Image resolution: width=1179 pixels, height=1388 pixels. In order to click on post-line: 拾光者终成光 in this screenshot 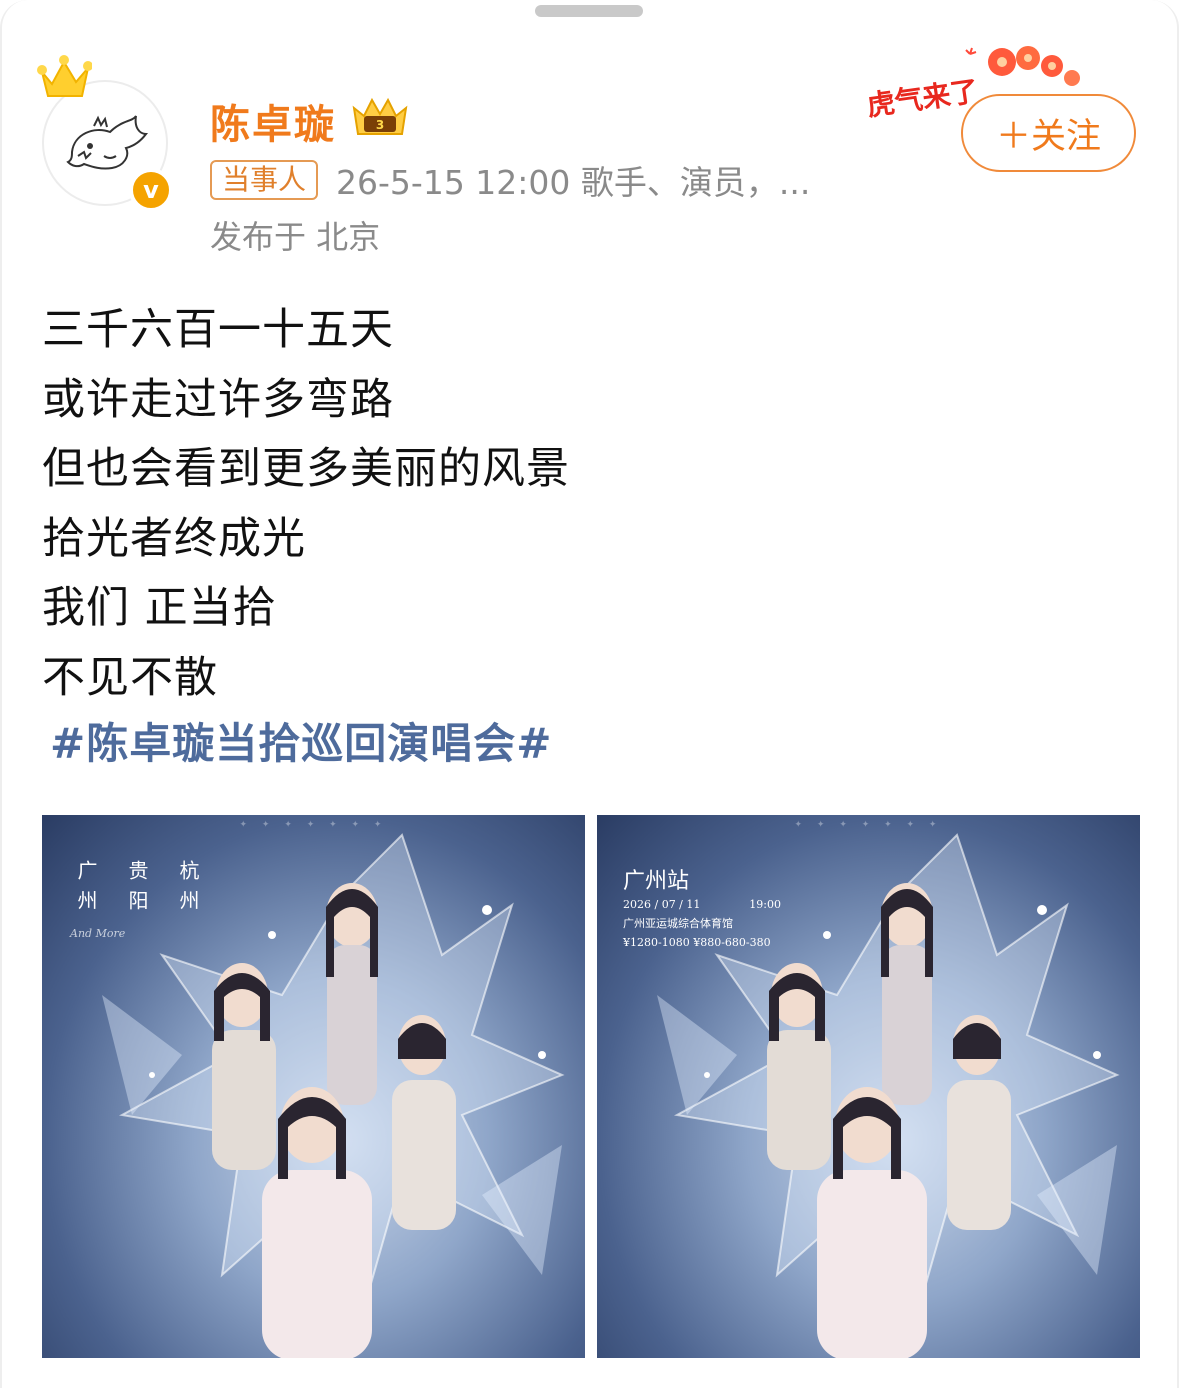, I will do `click(174, 538)`.